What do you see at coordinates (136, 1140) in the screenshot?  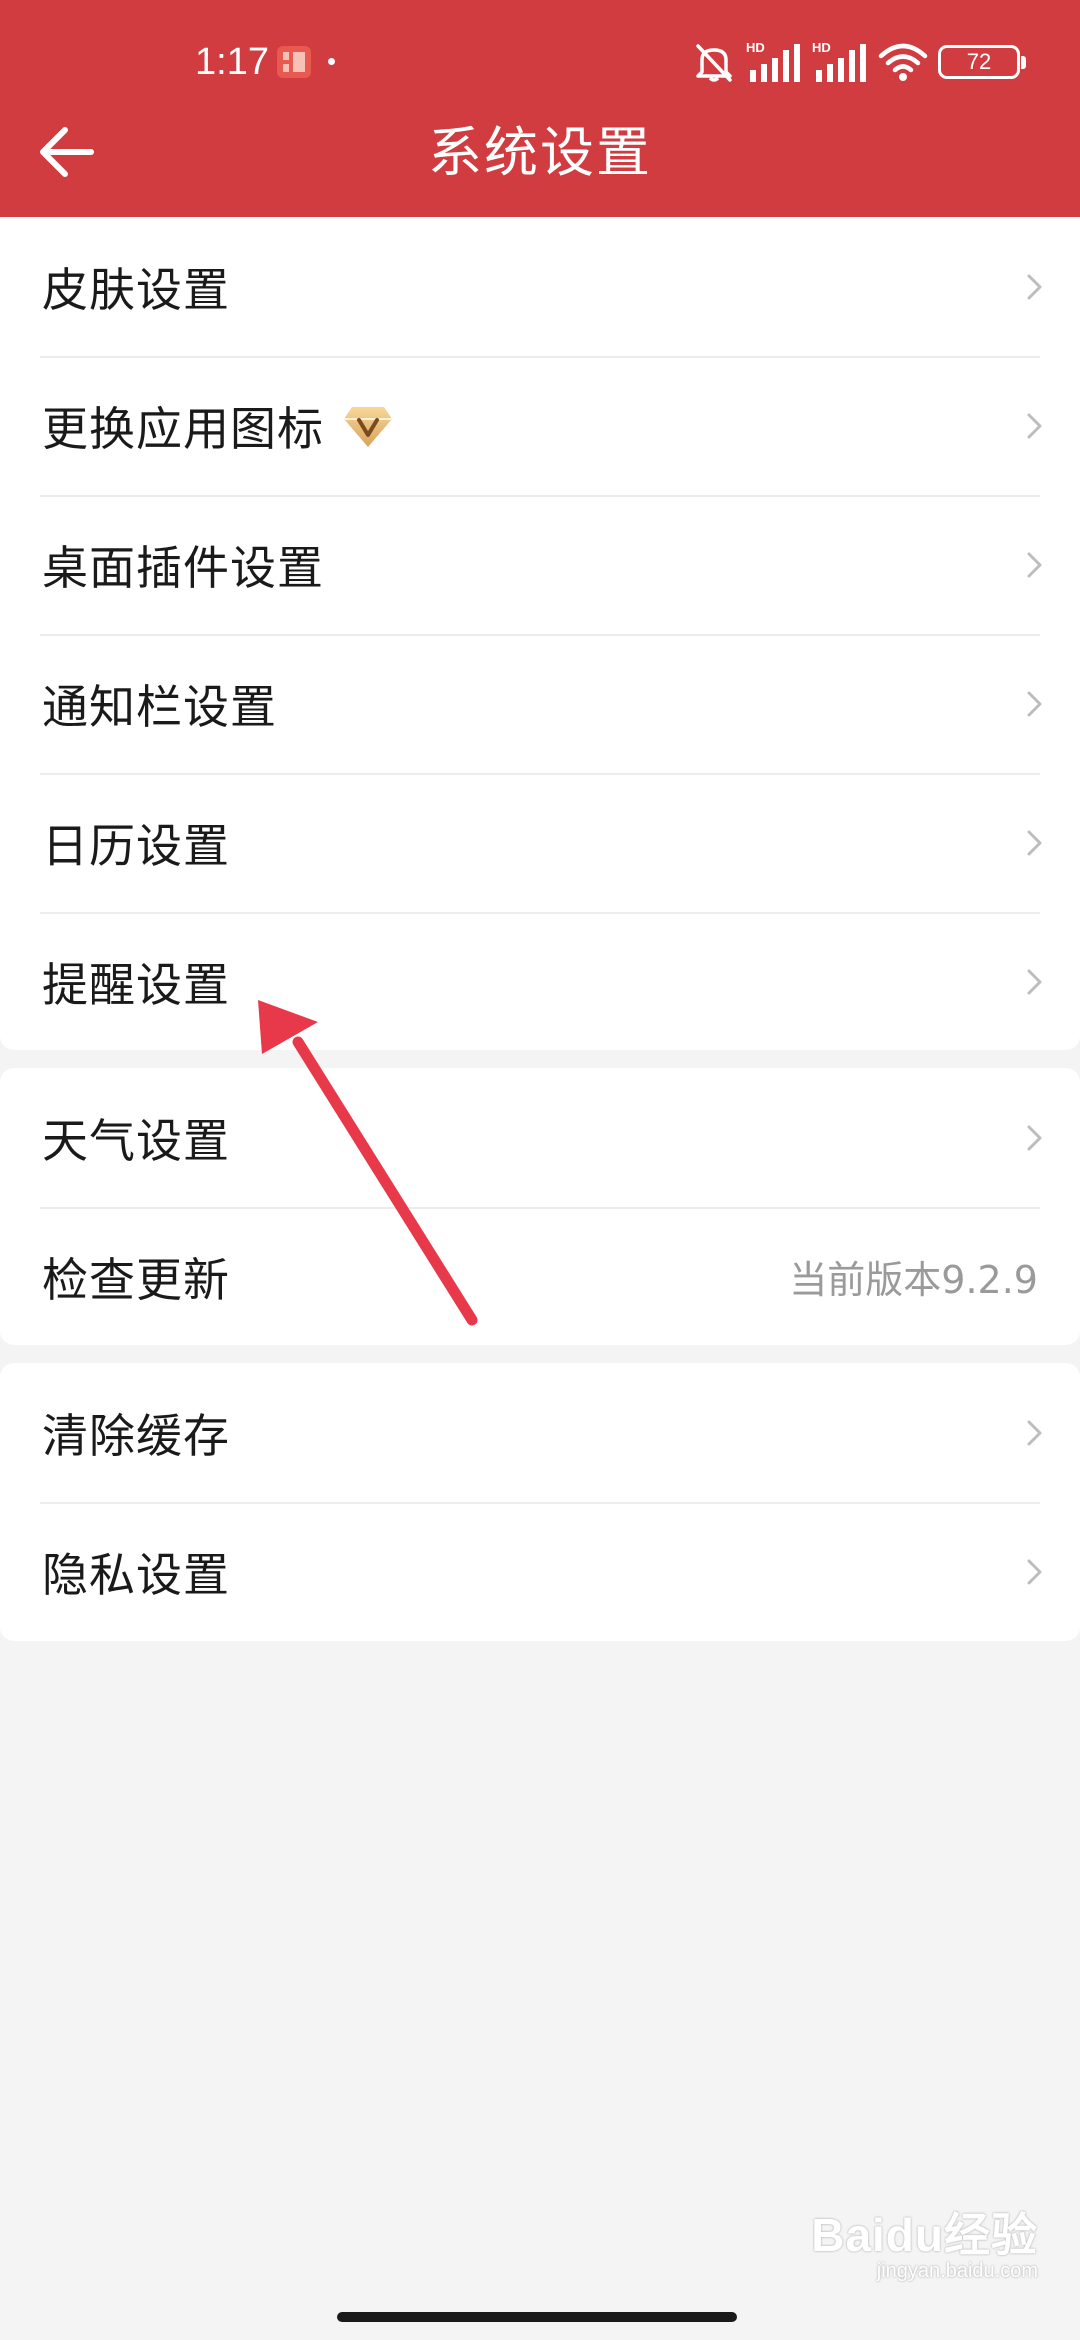 I see `settings-item-label: 天气设置` at bounding box center [136, 1140].